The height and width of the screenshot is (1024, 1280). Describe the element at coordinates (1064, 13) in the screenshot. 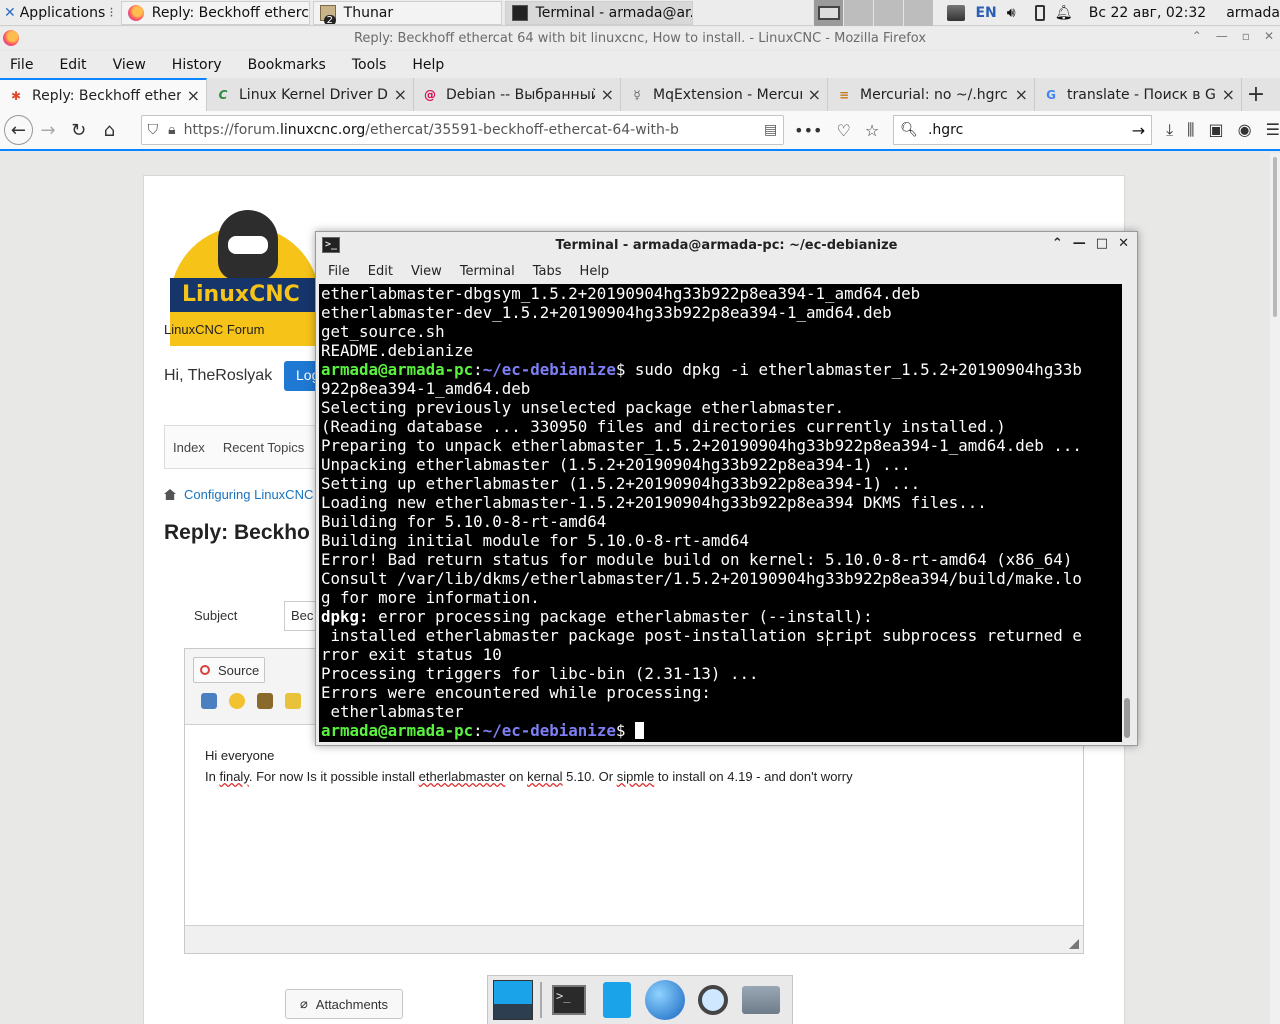

I see `notifications-icon: 🔔︎` at that location.